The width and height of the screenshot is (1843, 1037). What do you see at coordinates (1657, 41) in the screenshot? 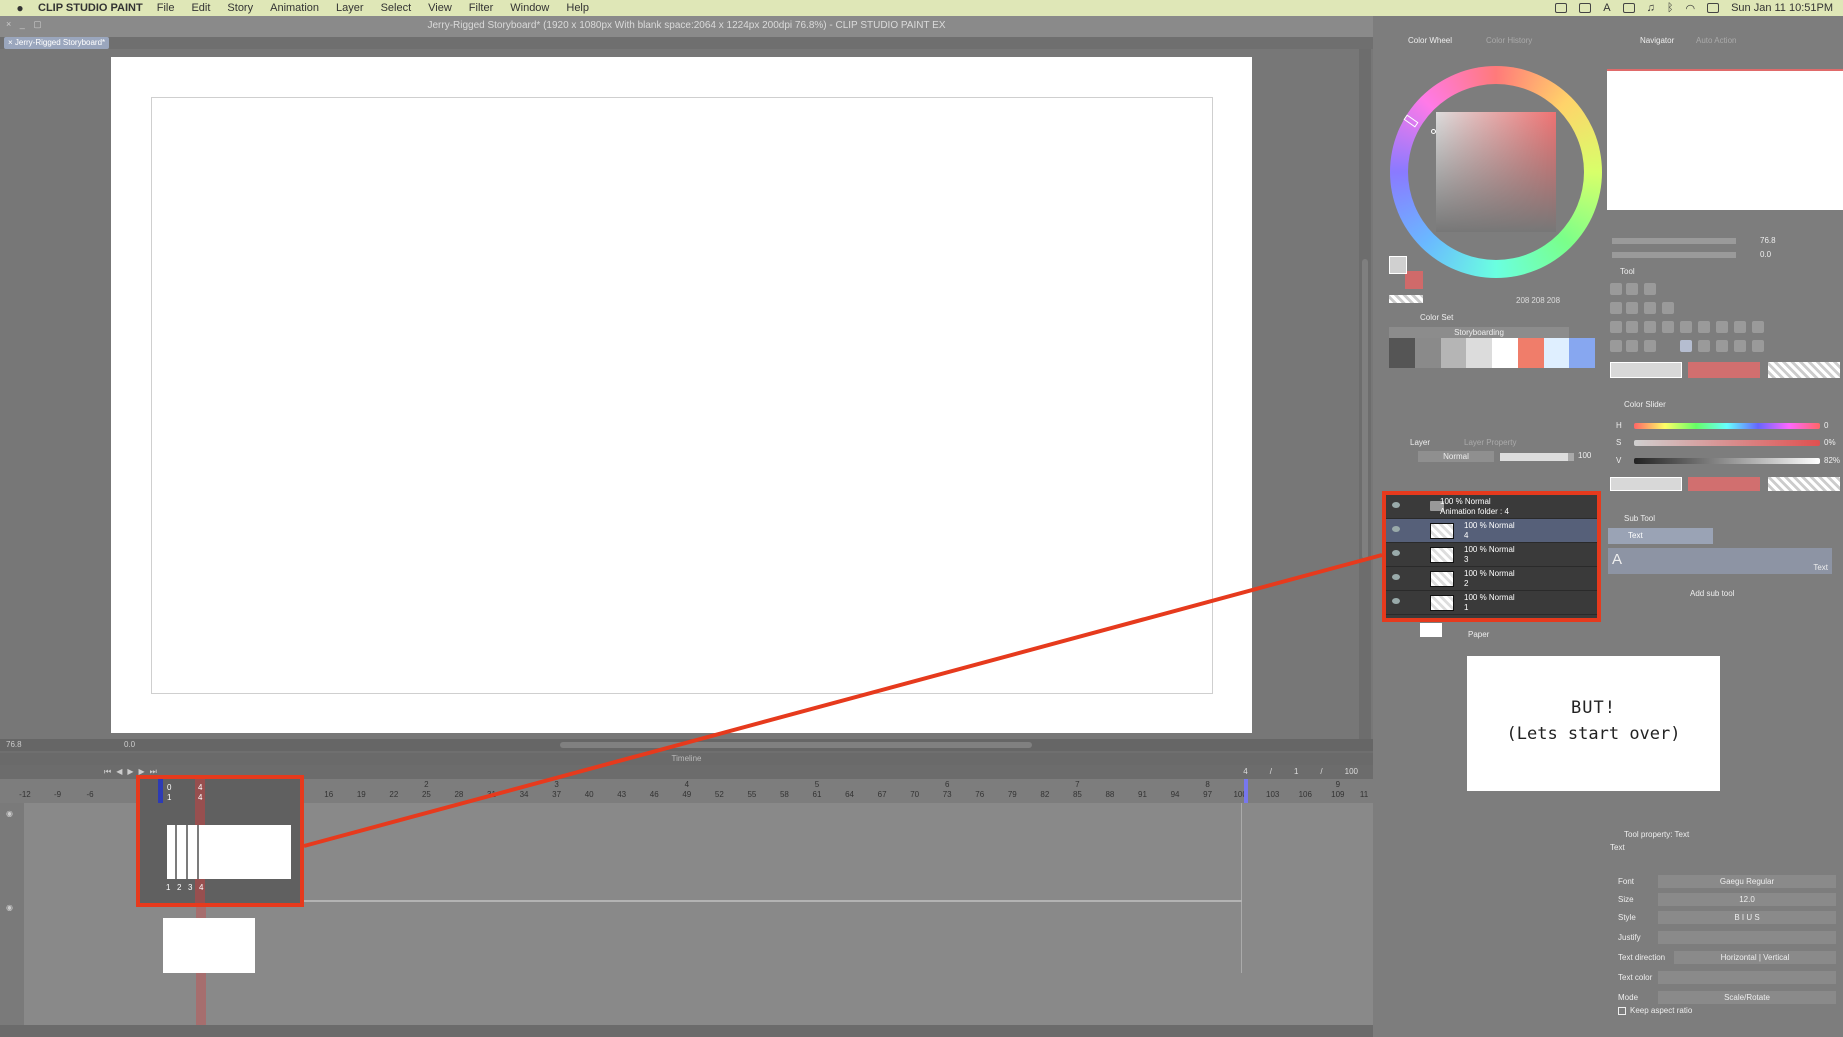
I see `navigator-tab: Navigator` at bounding box center [1657, 41].